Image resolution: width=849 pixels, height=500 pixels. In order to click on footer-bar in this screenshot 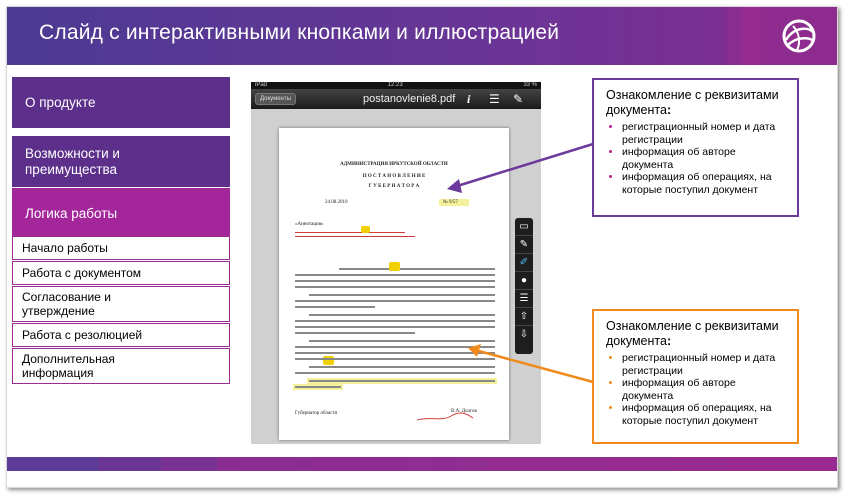, I will do `click(422, 464)`.